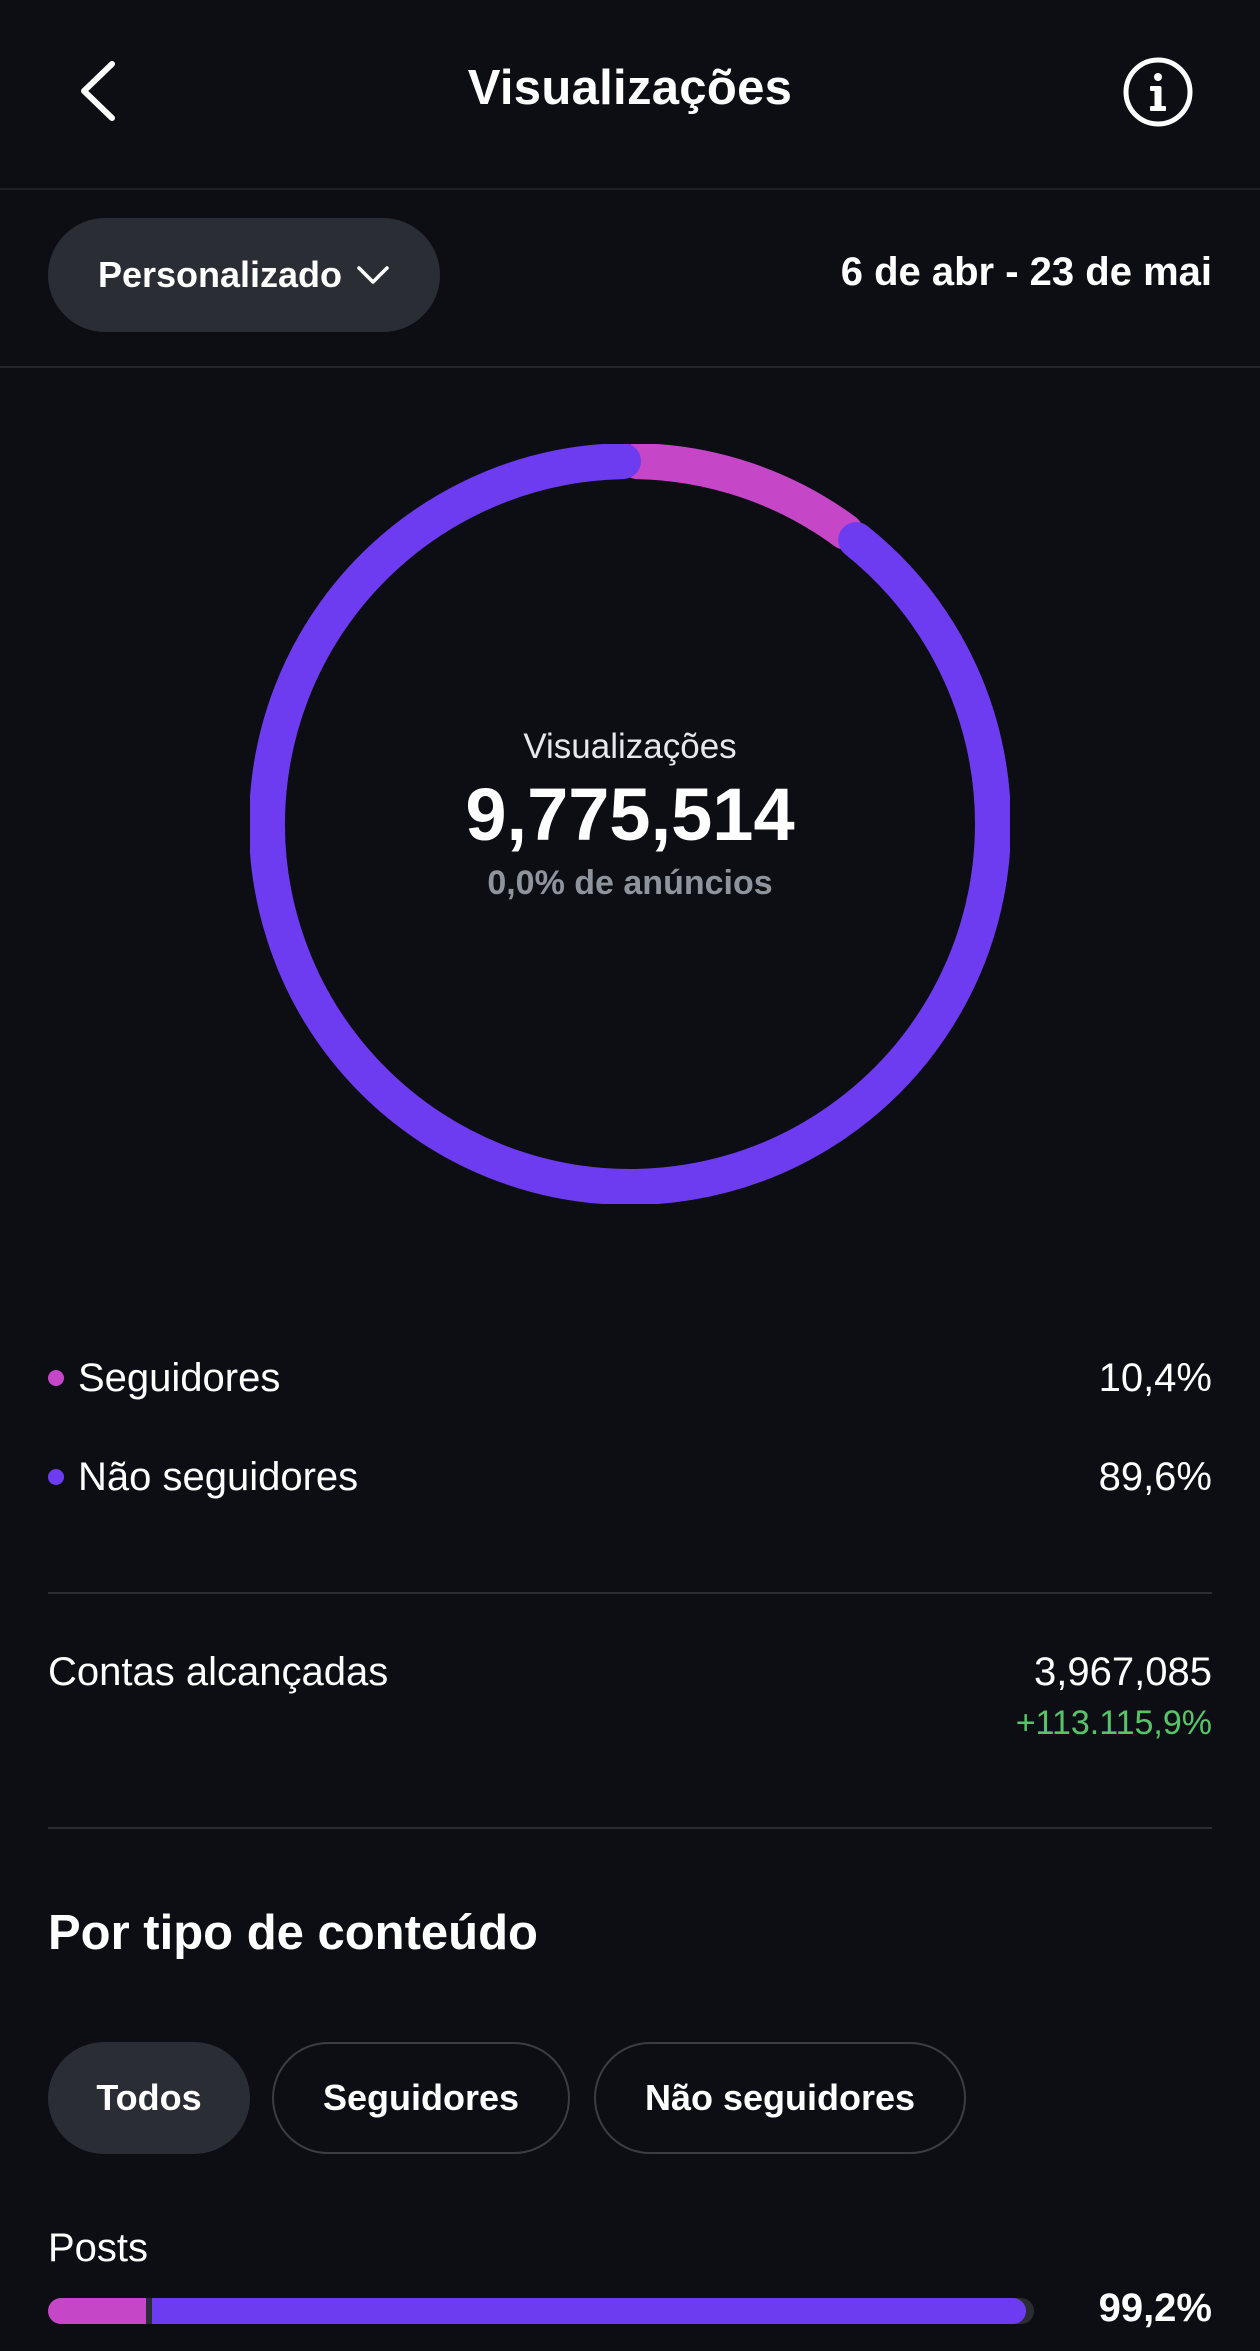  I want to click on page-title: Visualizações, so click(630, 88).